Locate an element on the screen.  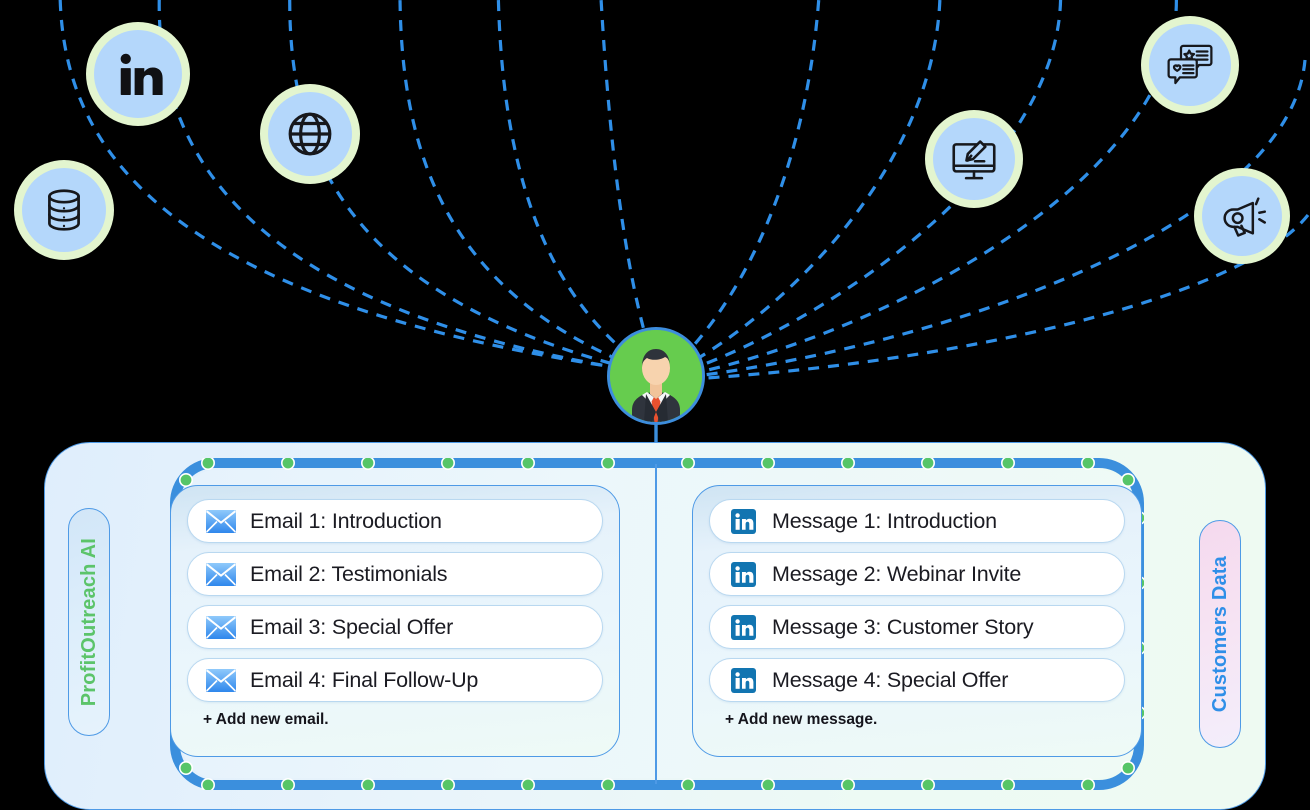
message-row-2: Message 2: Webinar Invite is located at coordinates (917, 574).